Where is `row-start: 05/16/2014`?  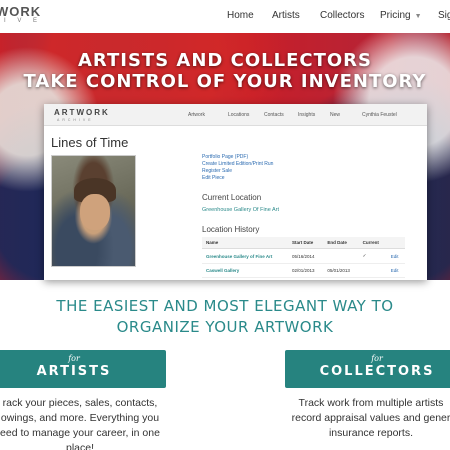
row-start: 05/16/2014 is located at coordinates (306, 256).